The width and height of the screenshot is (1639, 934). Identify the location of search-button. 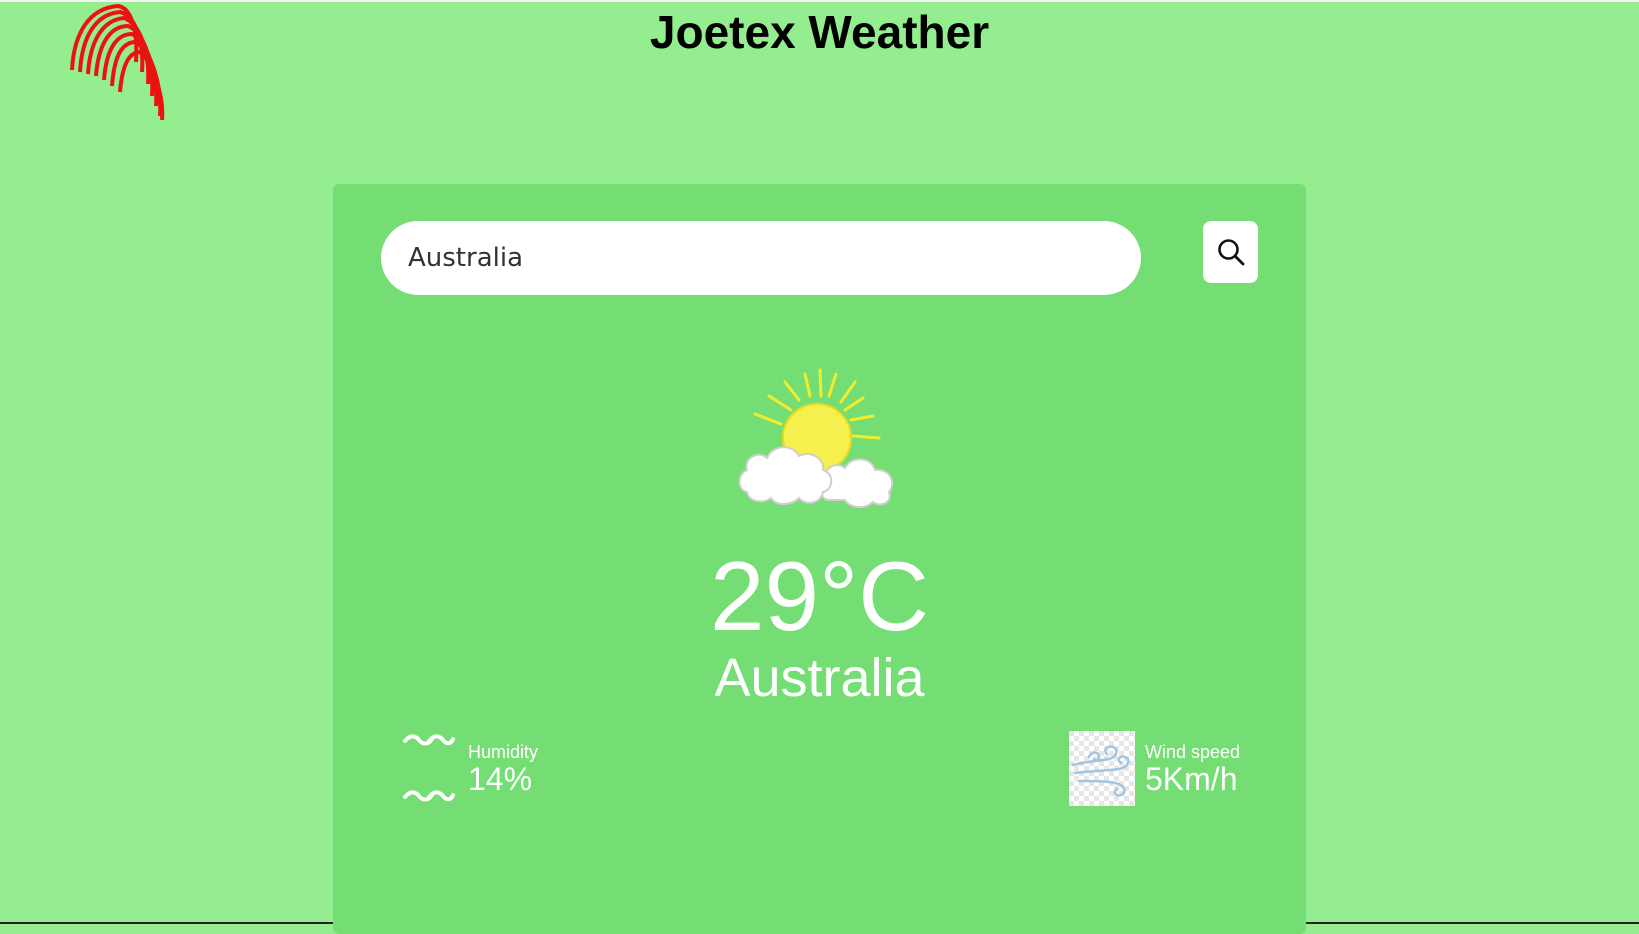
(1230, 252).